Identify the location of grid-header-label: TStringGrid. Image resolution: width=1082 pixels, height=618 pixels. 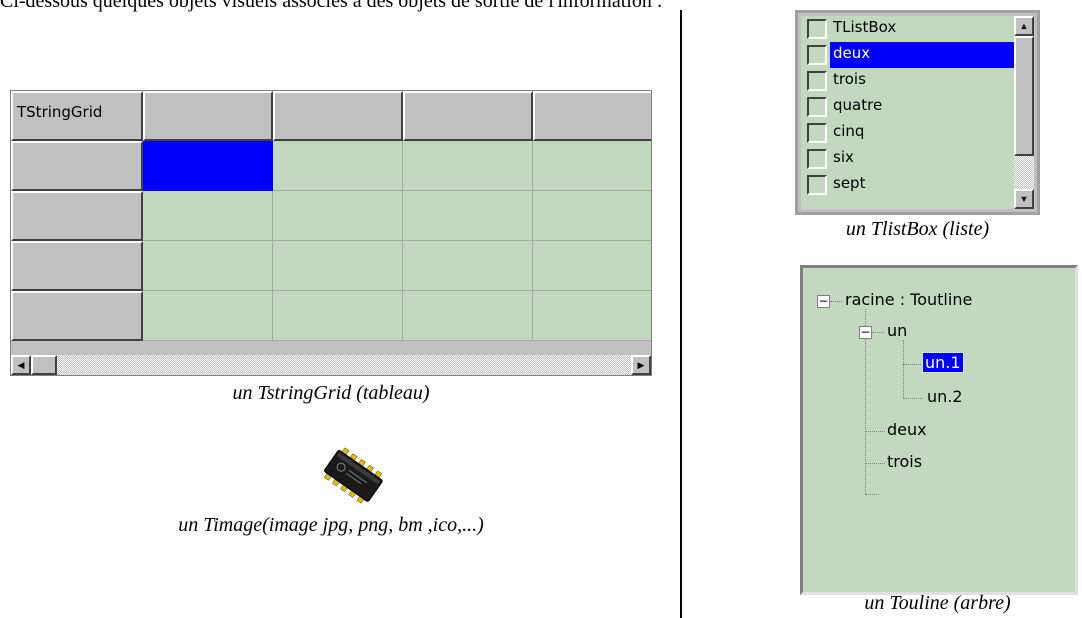
(60, 112).